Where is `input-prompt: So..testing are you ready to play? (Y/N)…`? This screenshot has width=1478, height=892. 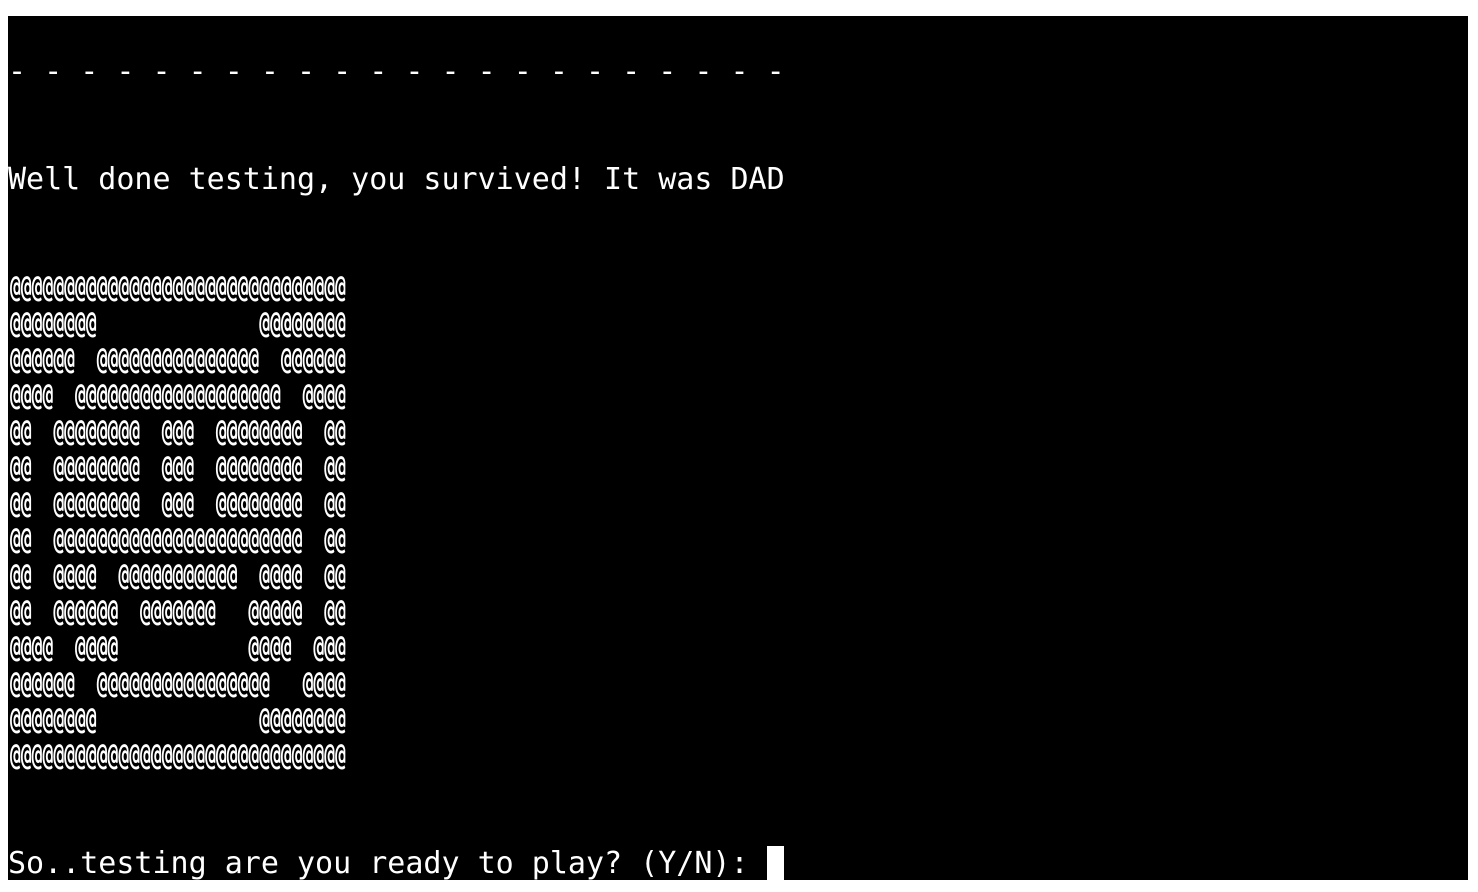
input-prompt: So..testing are you ready to play? (Y/N)… is located at coordinates (387, 863).